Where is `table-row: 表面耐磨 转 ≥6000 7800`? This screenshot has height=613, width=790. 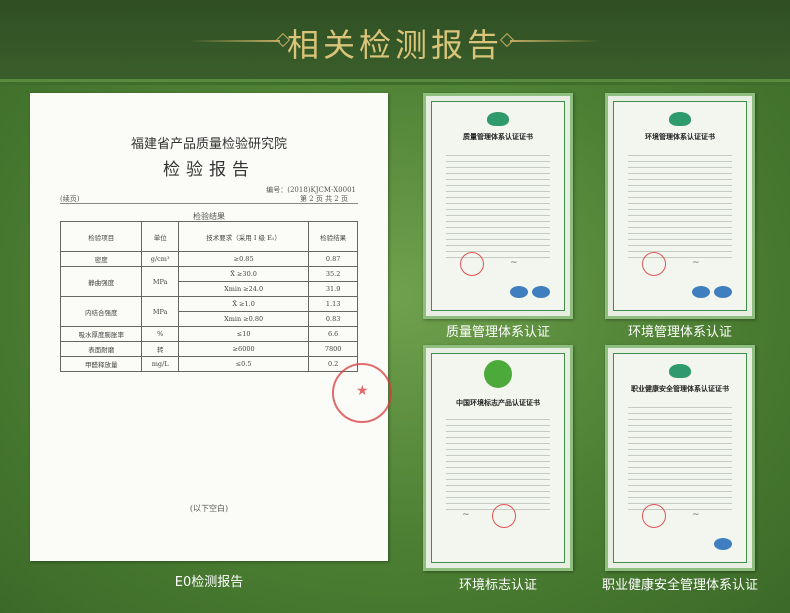 table-row: 表面耐磨 转 ≥6000 7800 is located at coordinates (208, 349).